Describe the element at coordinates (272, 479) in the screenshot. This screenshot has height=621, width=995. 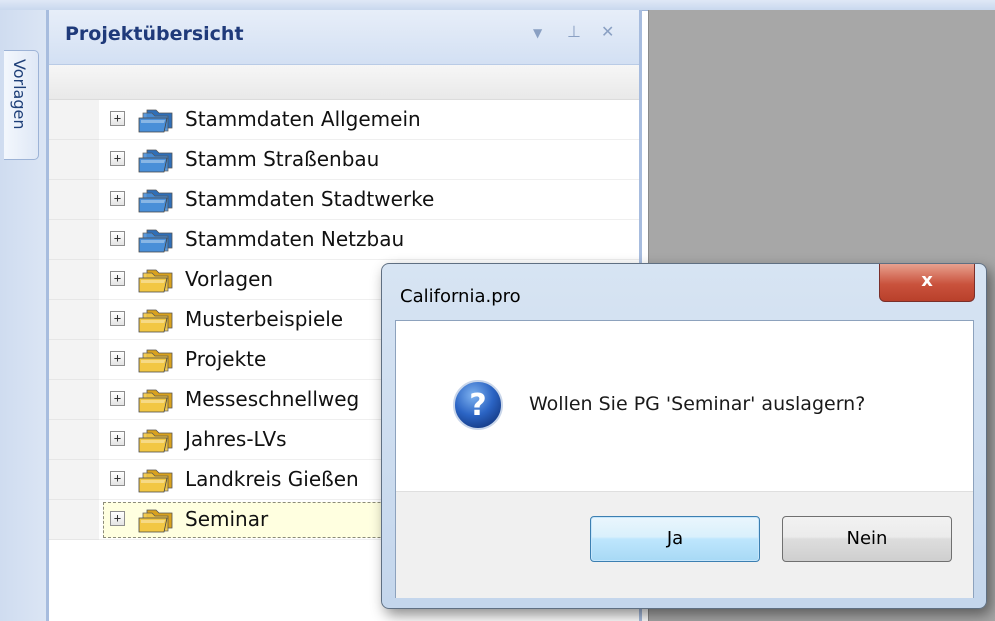
I see `tree-item-label: Landkreis Gießen` at that location.